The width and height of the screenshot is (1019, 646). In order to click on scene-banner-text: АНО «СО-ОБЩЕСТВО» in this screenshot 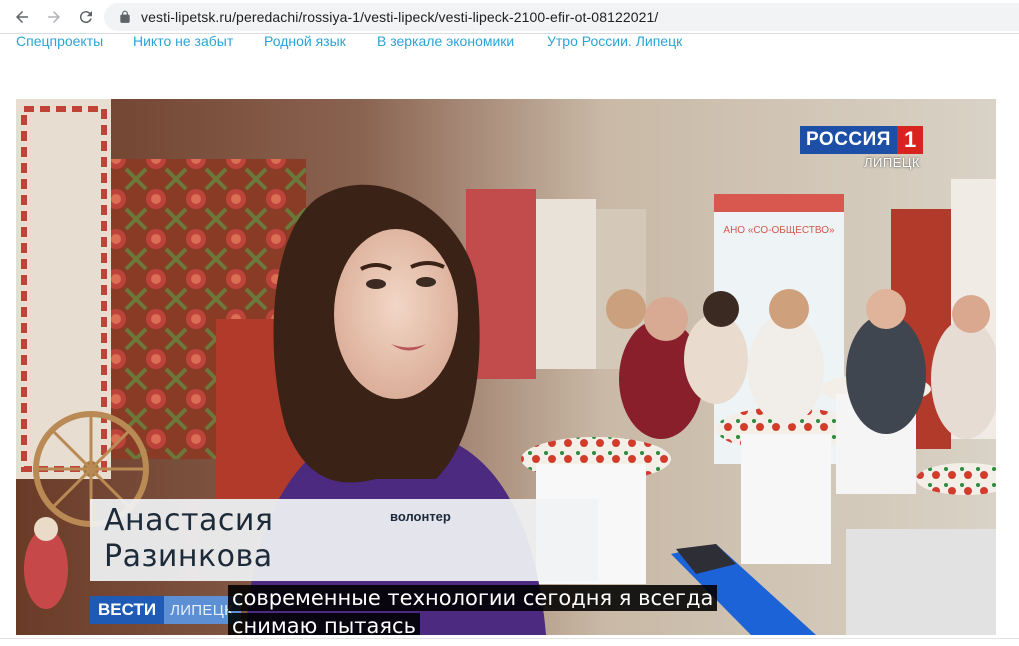, I will do `click(779, 230)`.